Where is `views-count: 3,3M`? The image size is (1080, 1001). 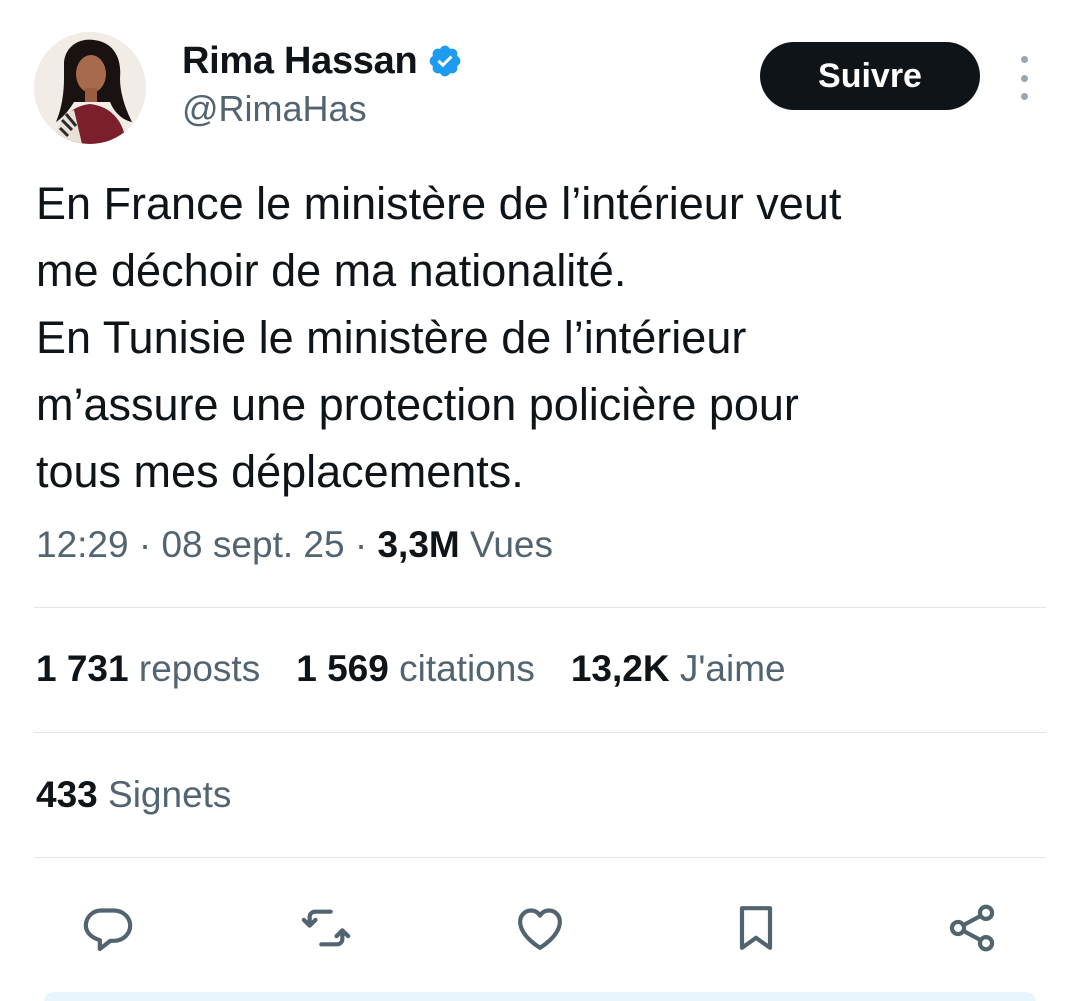 views-count: 3,3M is located at coordinates (418, 544).